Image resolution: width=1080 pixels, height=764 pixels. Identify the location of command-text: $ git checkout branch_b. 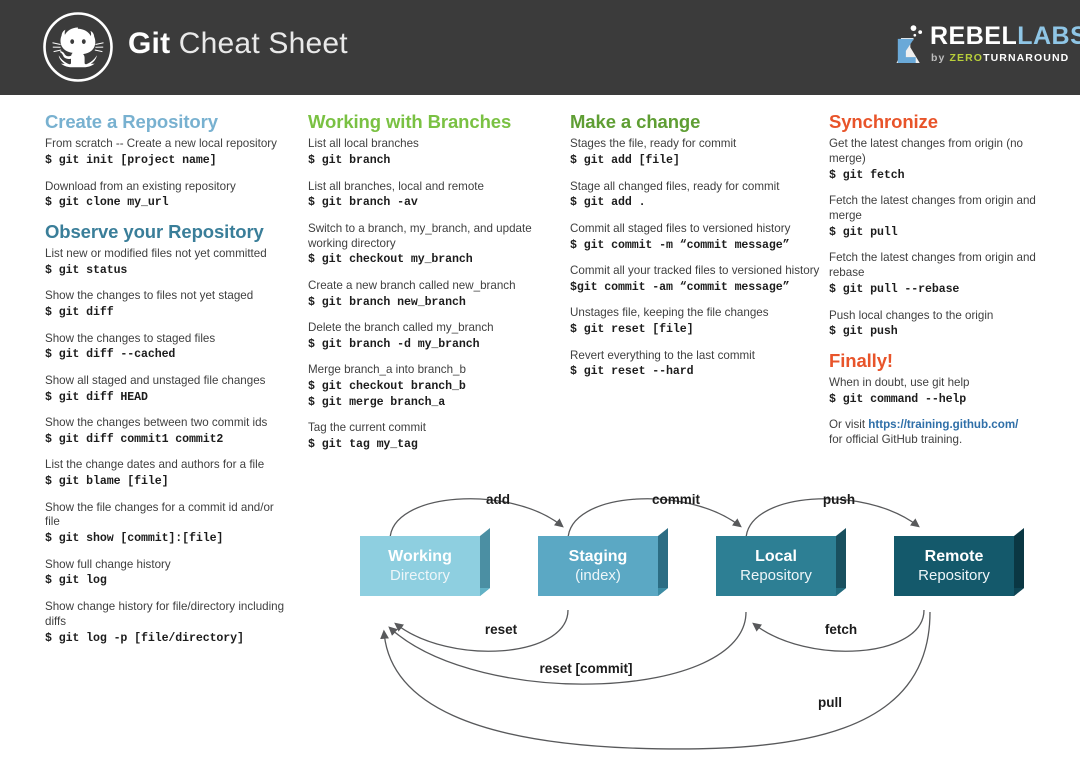
(433, 386).